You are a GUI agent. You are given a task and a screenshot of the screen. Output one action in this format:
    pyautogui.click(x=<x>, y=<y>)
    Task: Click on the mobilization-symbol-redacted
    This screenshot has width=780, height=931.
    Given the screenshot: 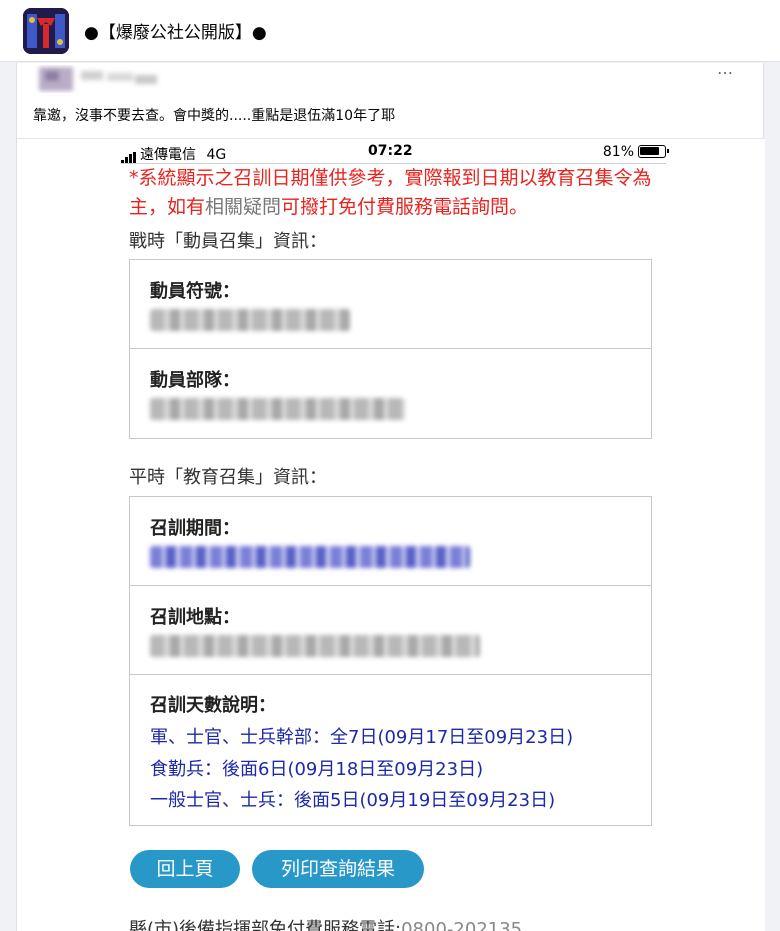 What is the action you would take?
    pyautogui.click(x=250, y=320)
    